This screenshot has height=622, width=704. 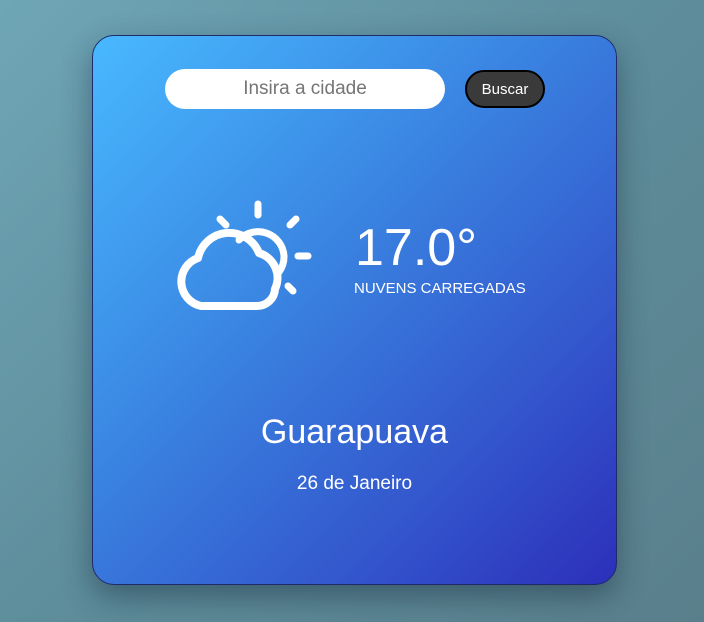 What do you see at coordinates (305, 89) in the screenshot?
I see `city-search-input` at bounding box center [305, 89].